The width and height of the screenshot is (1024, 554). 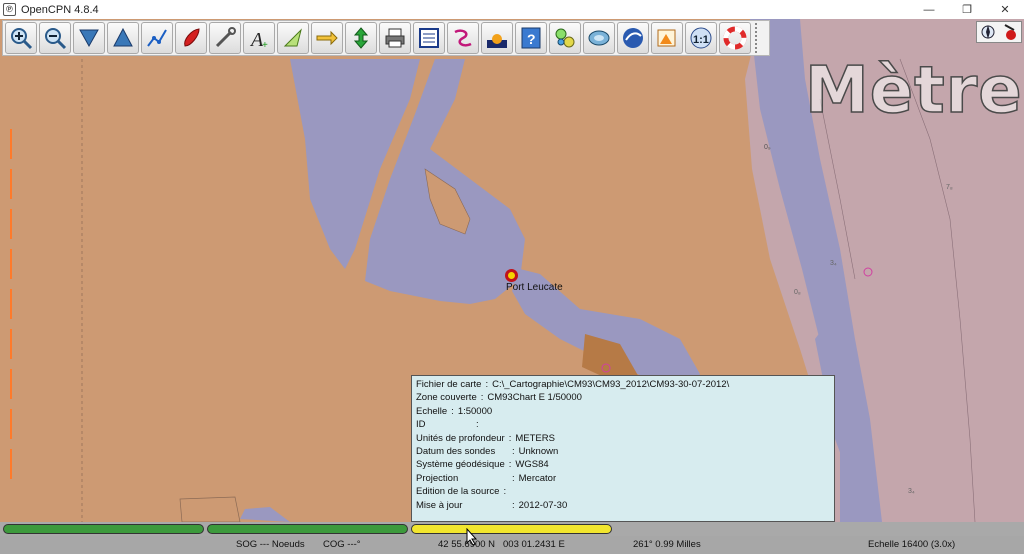 I want to click on sounding-label: 3₄, so click(x=833, y=263).